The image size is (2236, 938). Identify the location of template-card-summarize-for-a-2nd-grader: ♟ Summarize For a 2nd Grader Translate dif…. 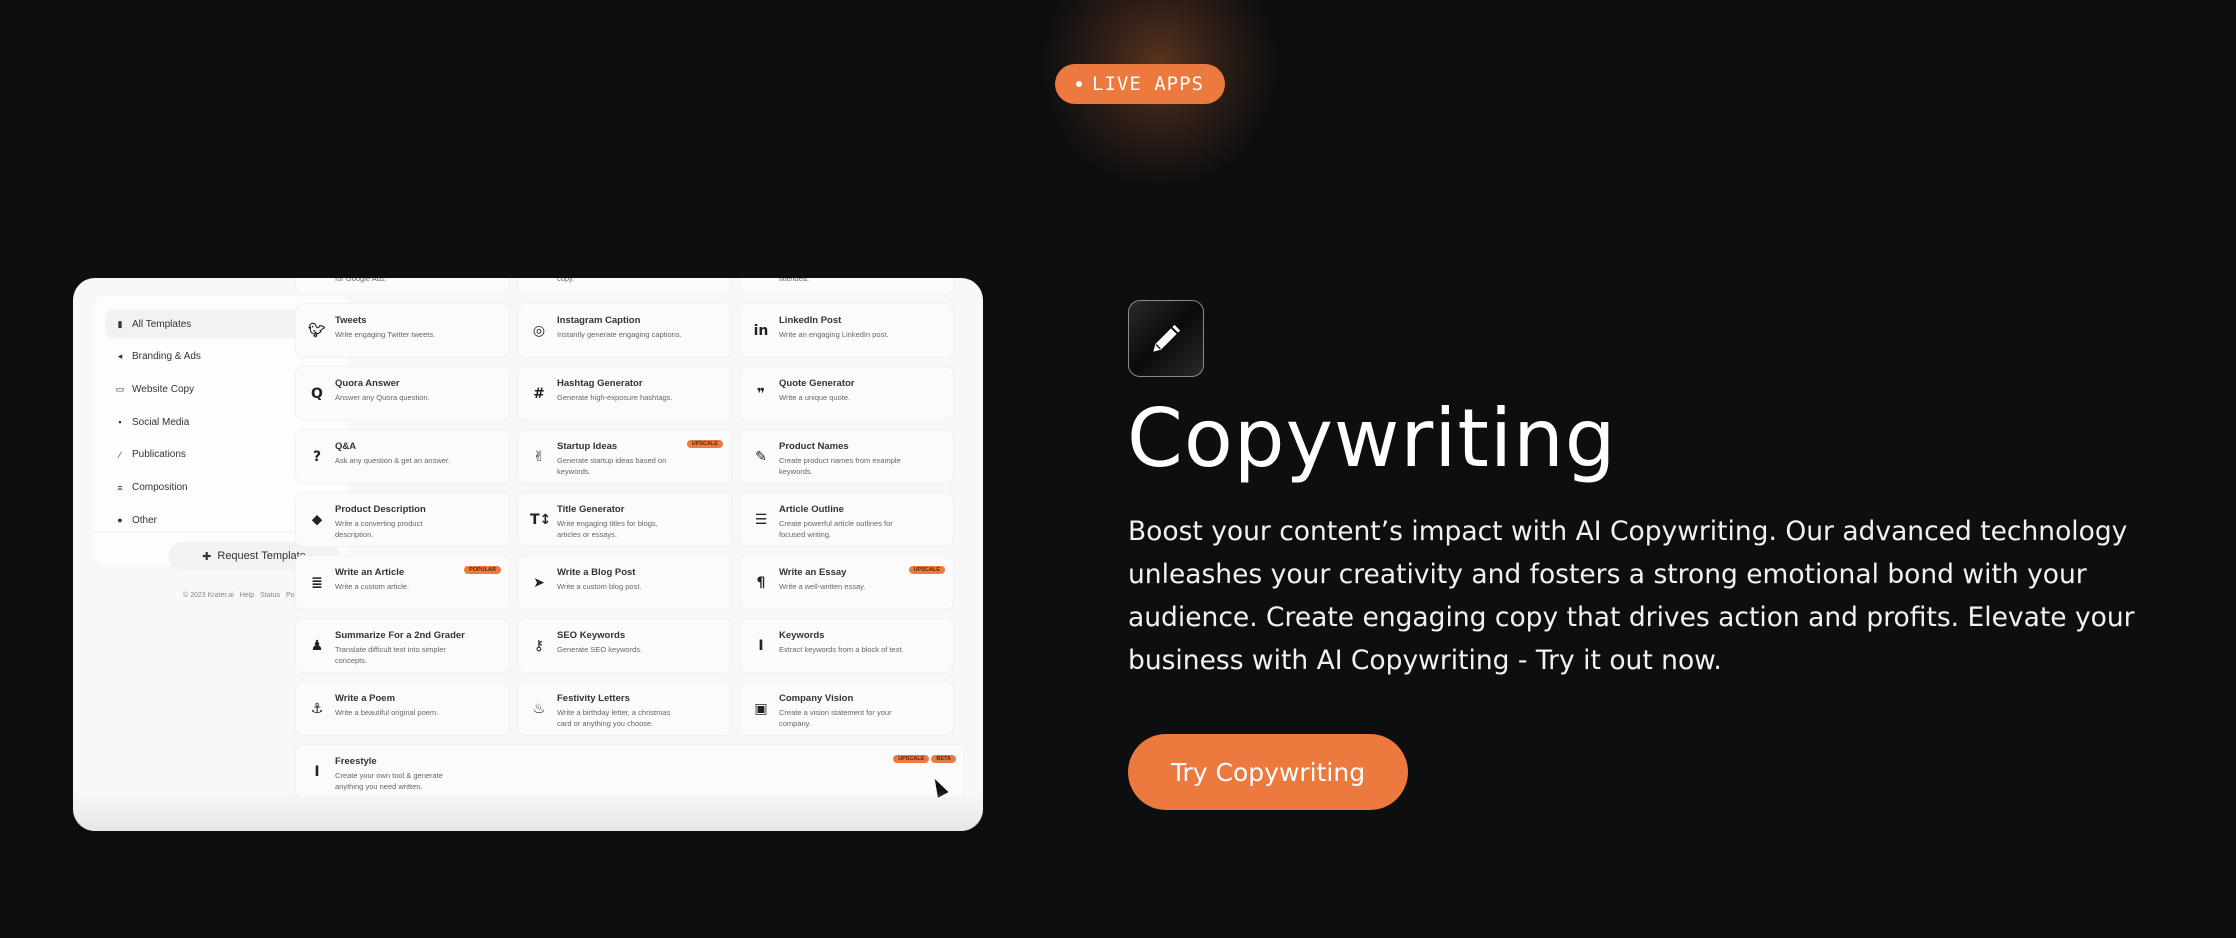
(402, 645).